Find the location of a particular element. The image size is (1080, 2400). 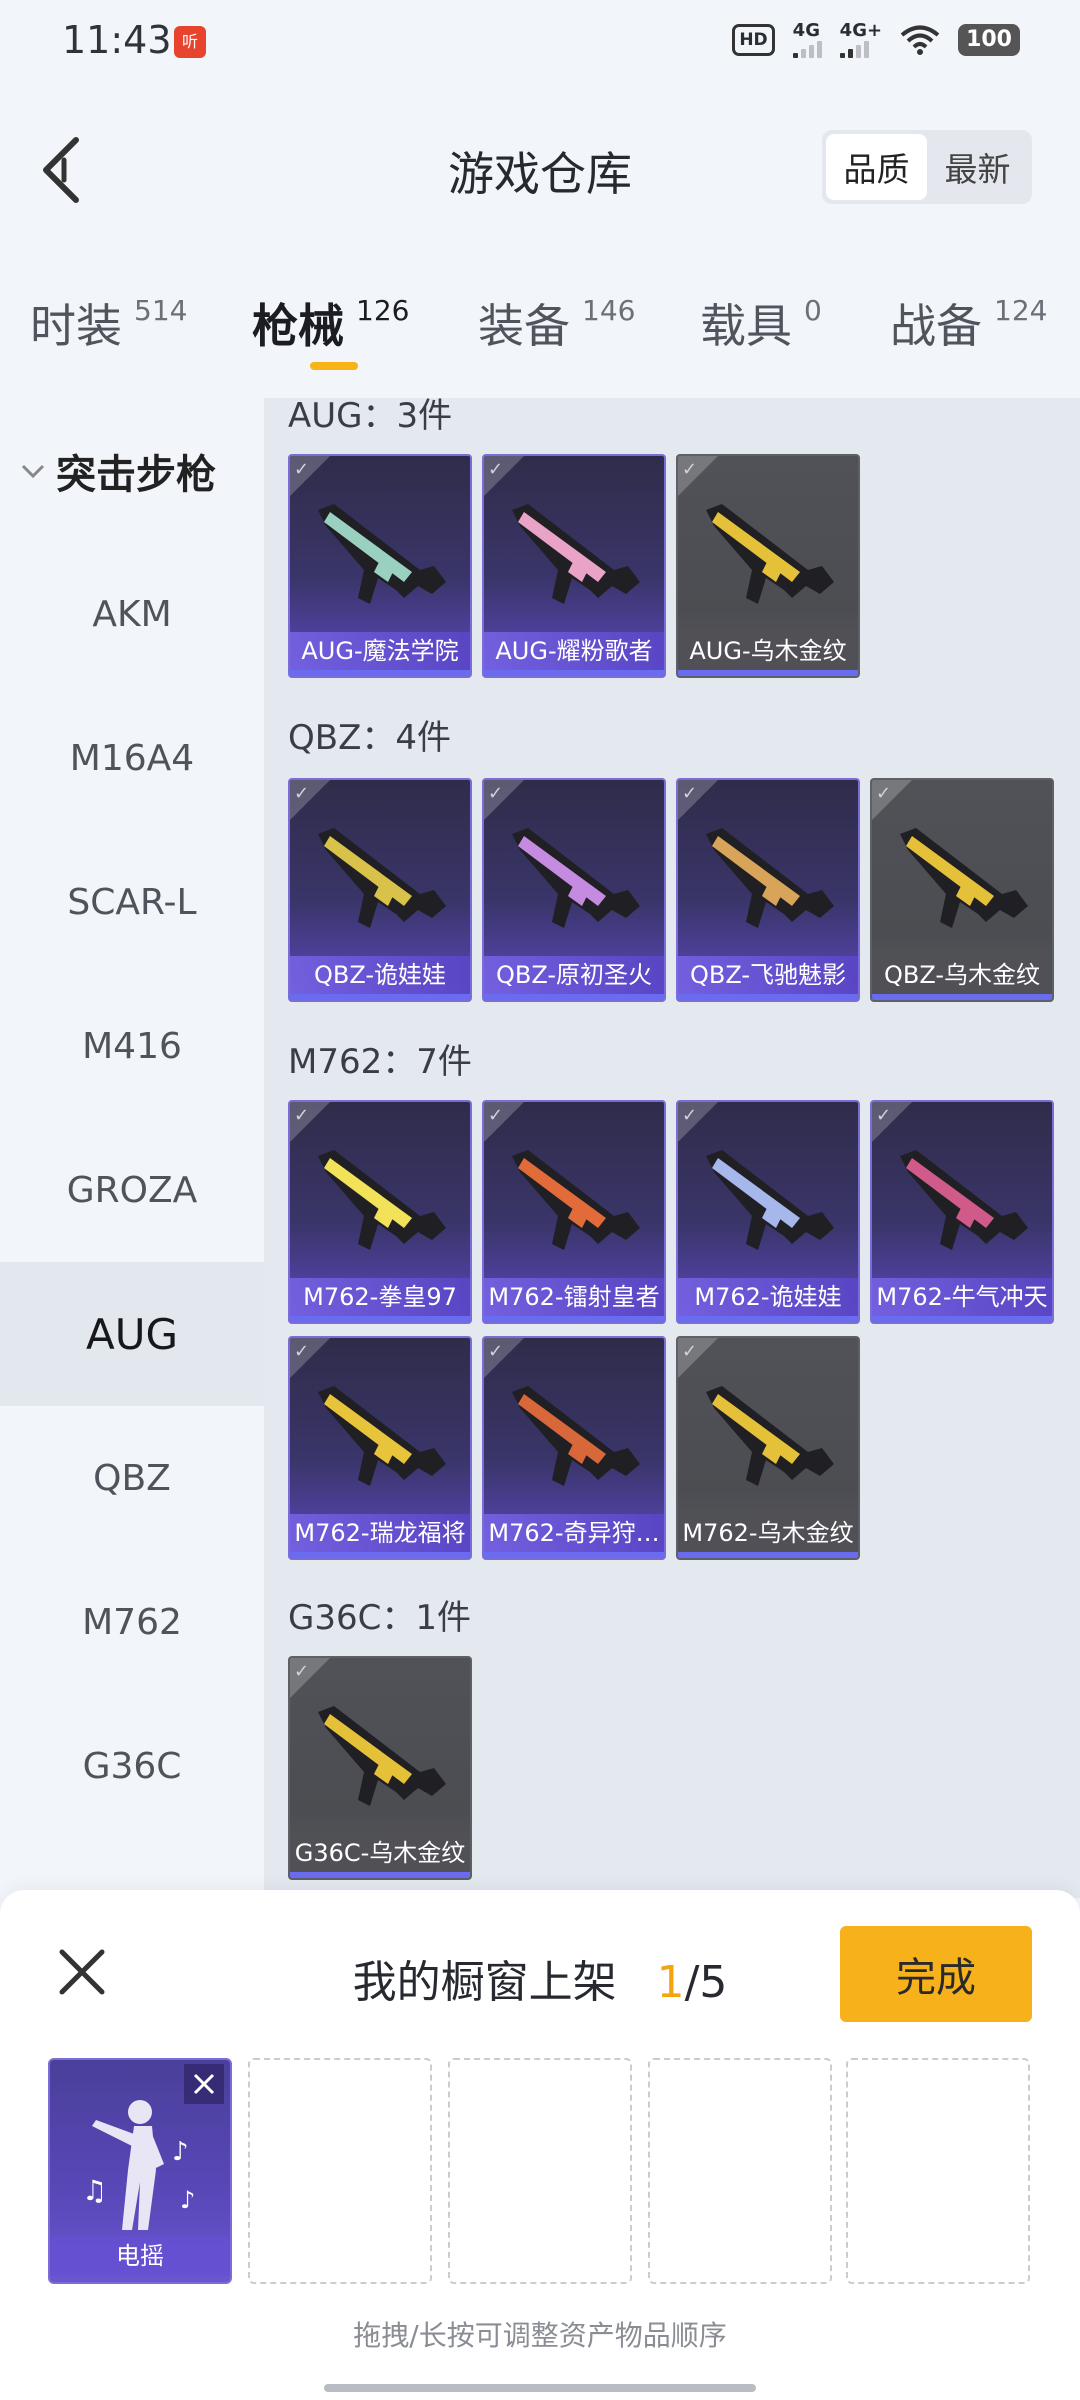

tab-count: 0 is located at coordinates (813, 310).